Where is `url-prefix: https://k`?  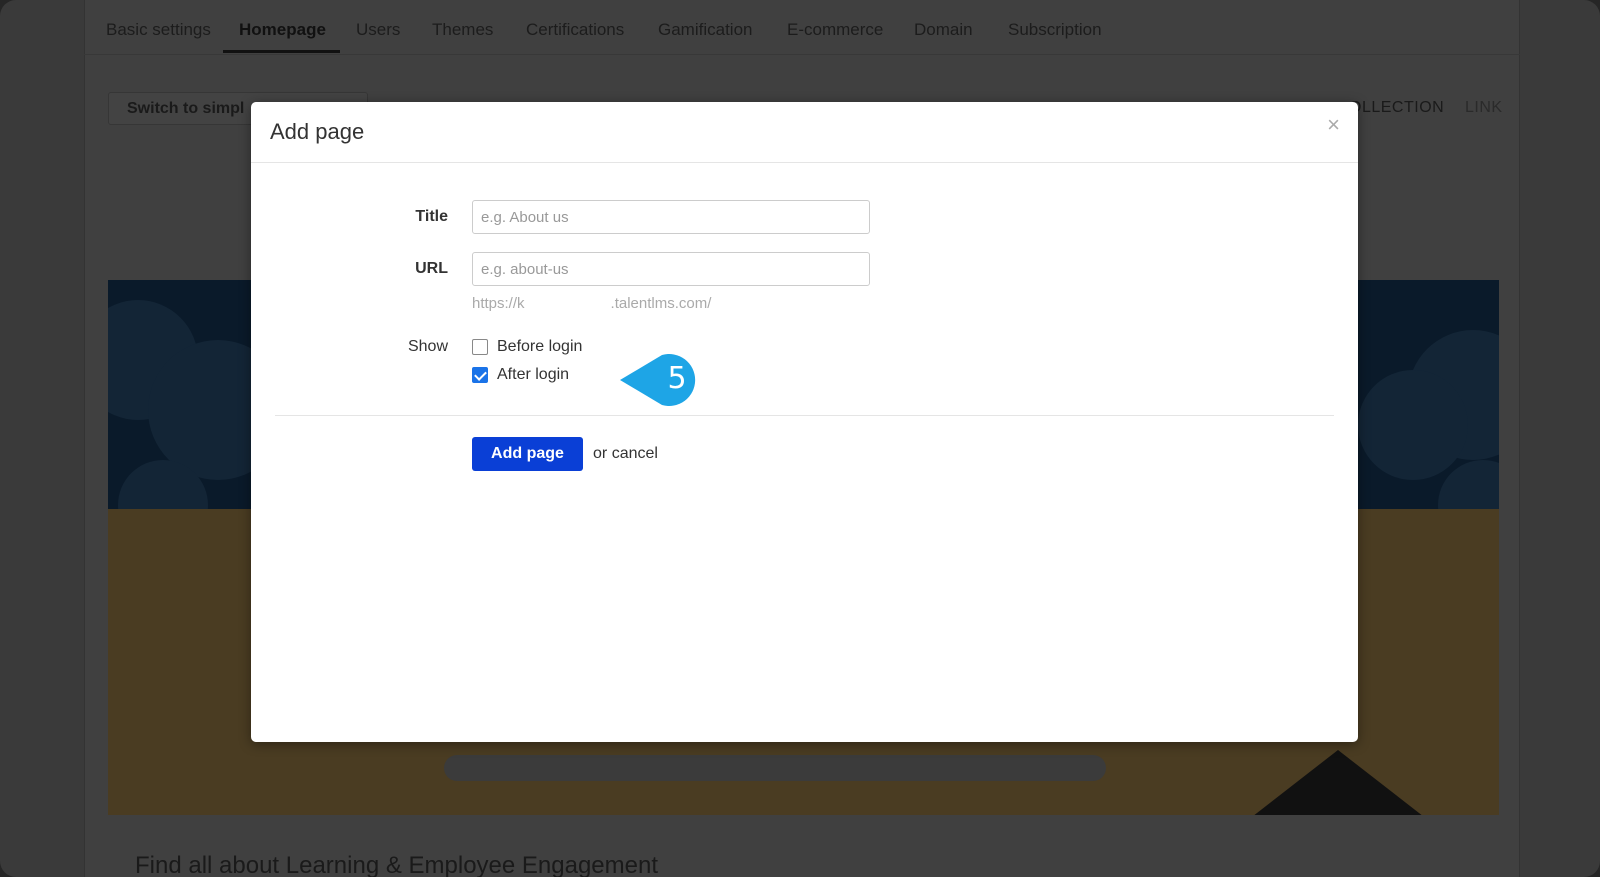 url-prefix: https://k is located at coordinates (498, 303).